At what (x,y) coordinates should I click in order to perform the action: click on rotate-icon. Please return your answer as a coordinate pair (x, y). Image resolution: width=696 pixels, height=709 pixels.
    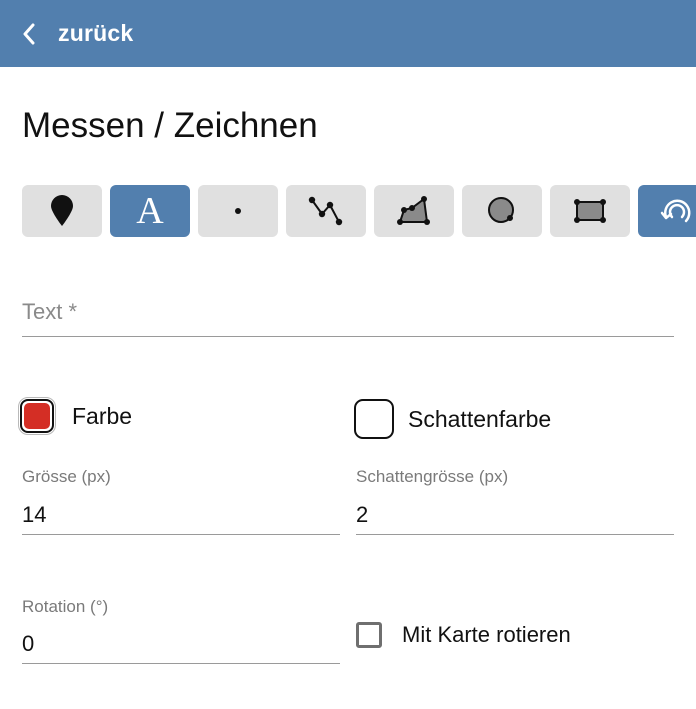
    Looking at the image, I should click on (678, 211).